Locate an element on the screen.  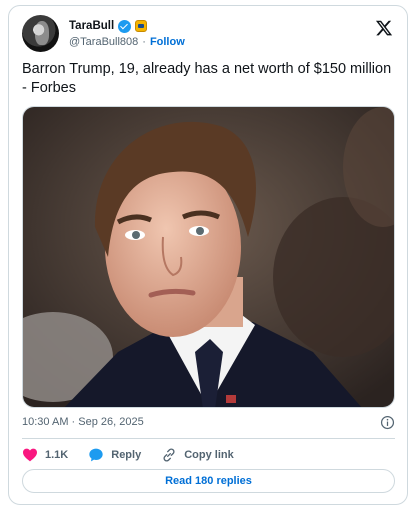
reply-button: Reply is located at coordinates (114, 455).